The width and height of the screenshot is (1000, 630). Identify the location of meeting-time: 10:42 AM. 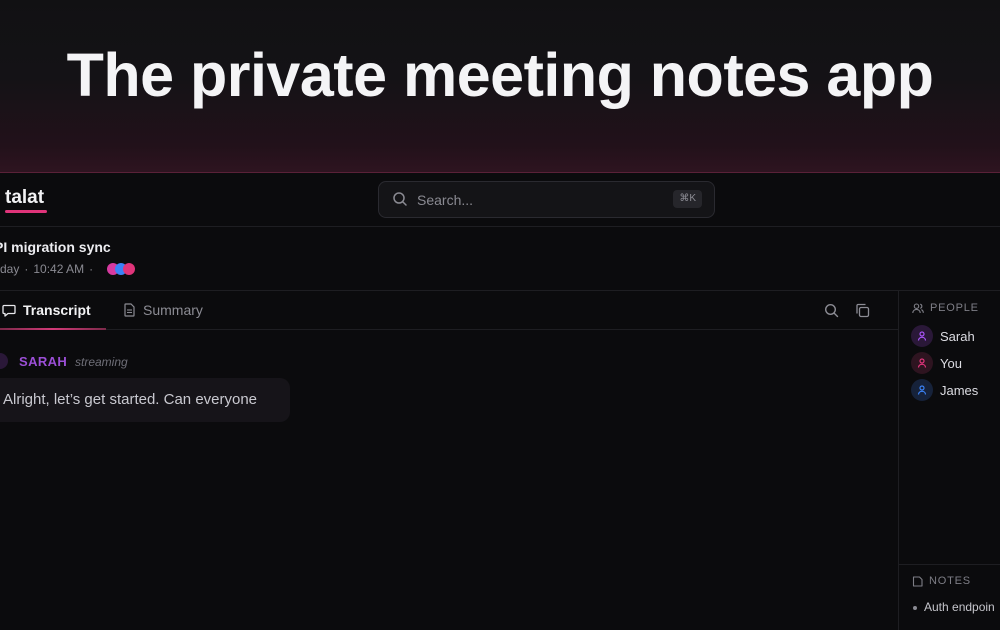
(59, 269).